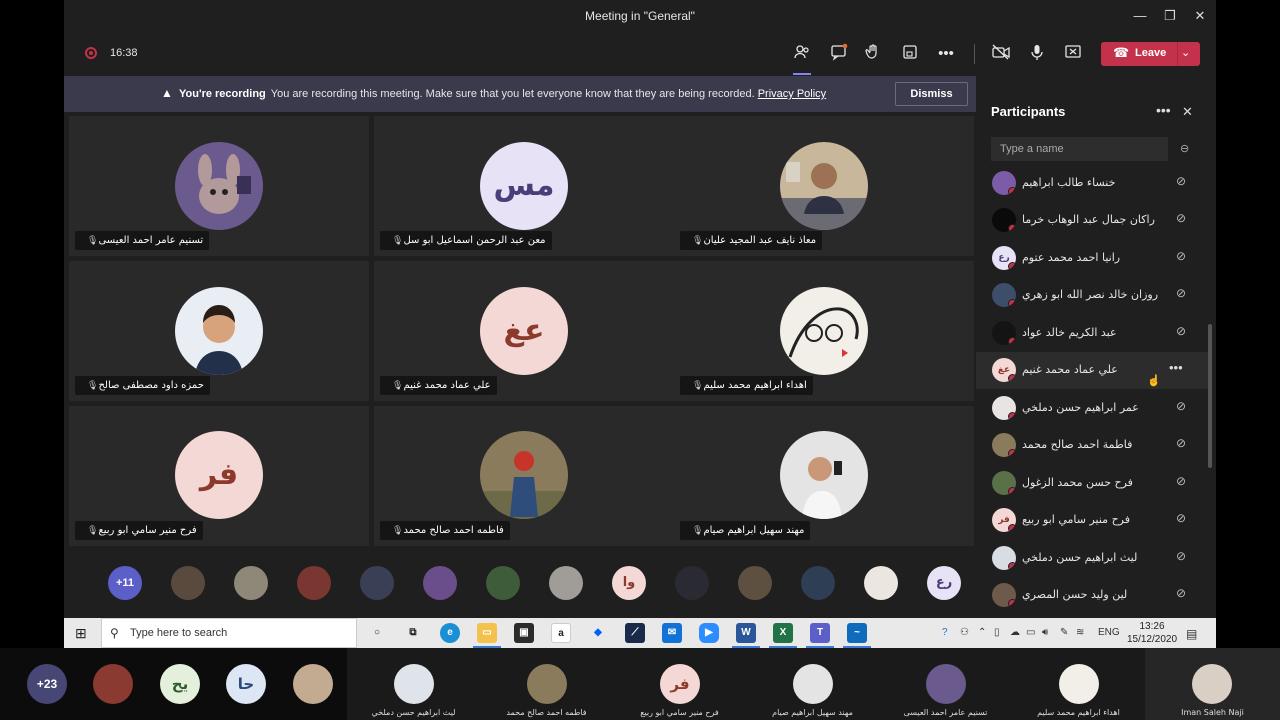 The image size is (1280, 720). I want to click on participant-search-input, so click(1079, 149).